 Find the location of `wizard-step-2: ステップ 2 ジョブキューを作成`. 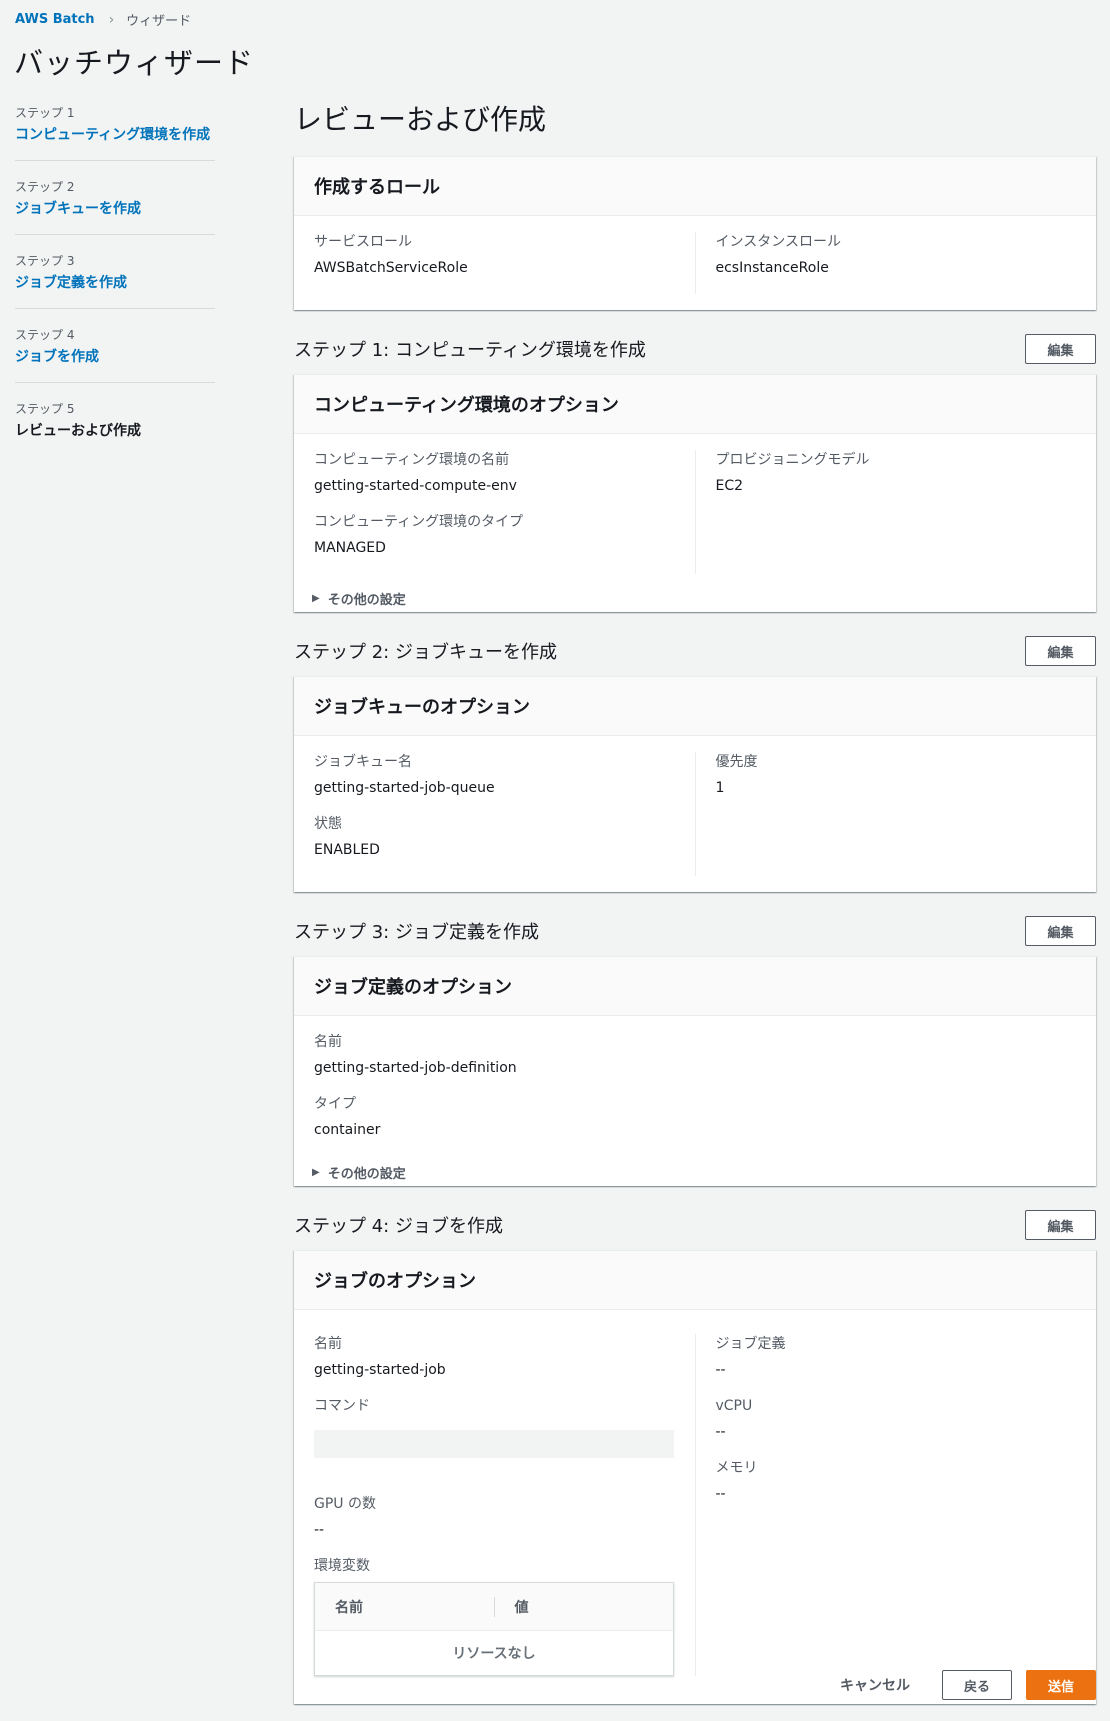

wizard-step-2: ステップ 2 ジョブキューを作成 is located at coordinates (115, 206).